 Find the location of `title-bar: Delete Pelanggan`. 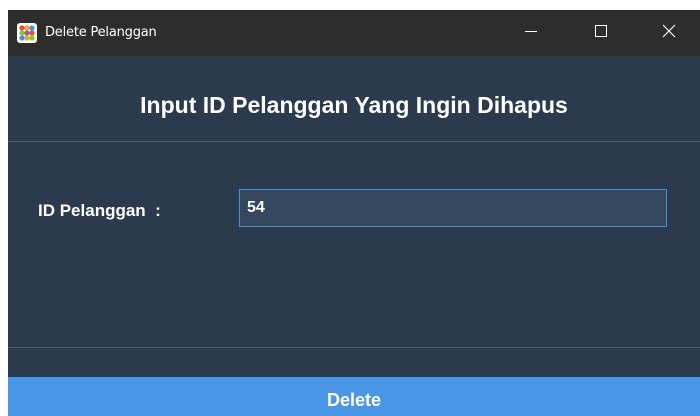

title-bar: Delete Pelanggan is located at coordinates (354, 33).